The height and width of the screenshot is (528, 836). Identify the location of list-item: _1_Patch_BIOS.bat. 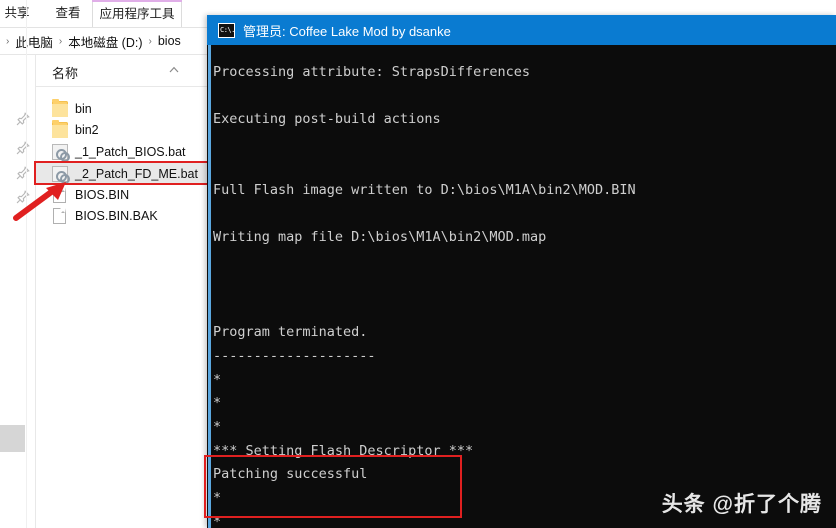
(128, 152).